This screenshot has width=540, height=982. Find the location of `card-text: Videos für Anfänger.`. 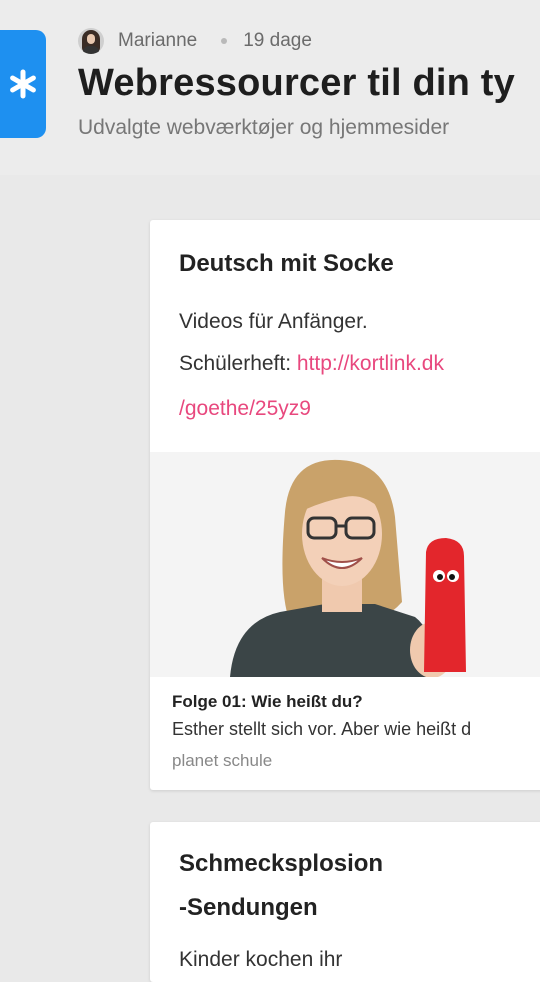

card-text: Videos für Anfänger. is located at coordinates (273, 321).